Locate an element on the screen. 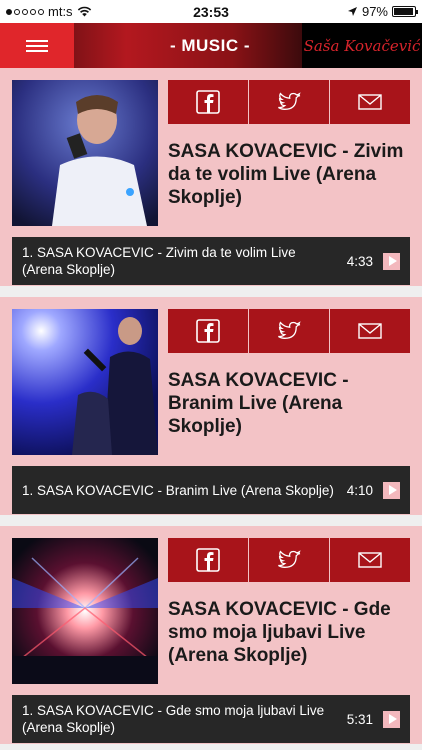  location-arrow-icon is located at coordinates (352, 11).